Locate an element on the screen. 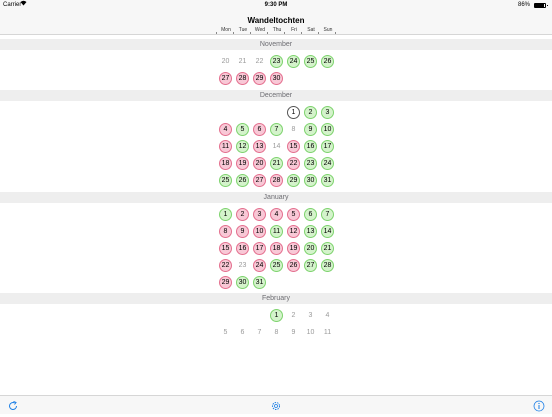 This screenshot has height=417, width=552. weekday-header: Mon Tue Wed Thu Fri Sat Sun is located at coordinates (276, 30).